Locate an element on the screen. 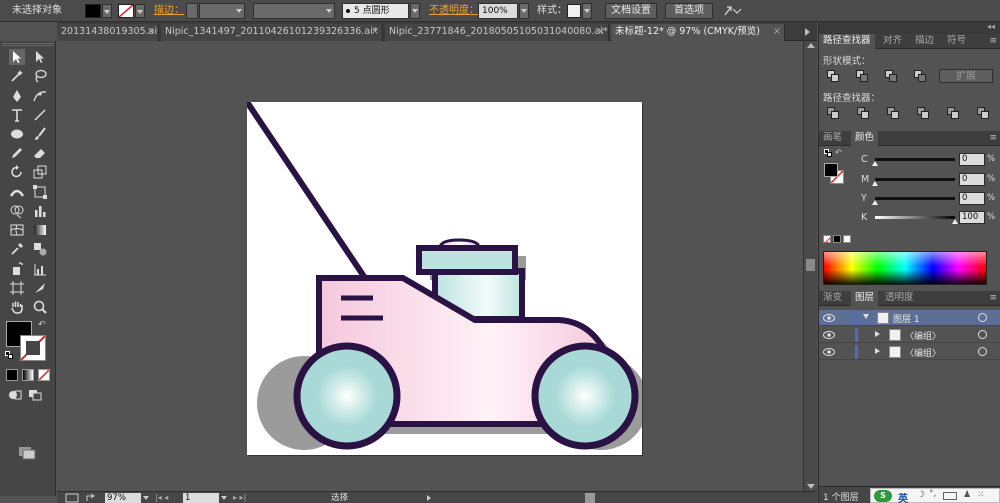 This screenshot has width=1000, height=503. vertical-scrollbar is located at coordinates (810, 266).